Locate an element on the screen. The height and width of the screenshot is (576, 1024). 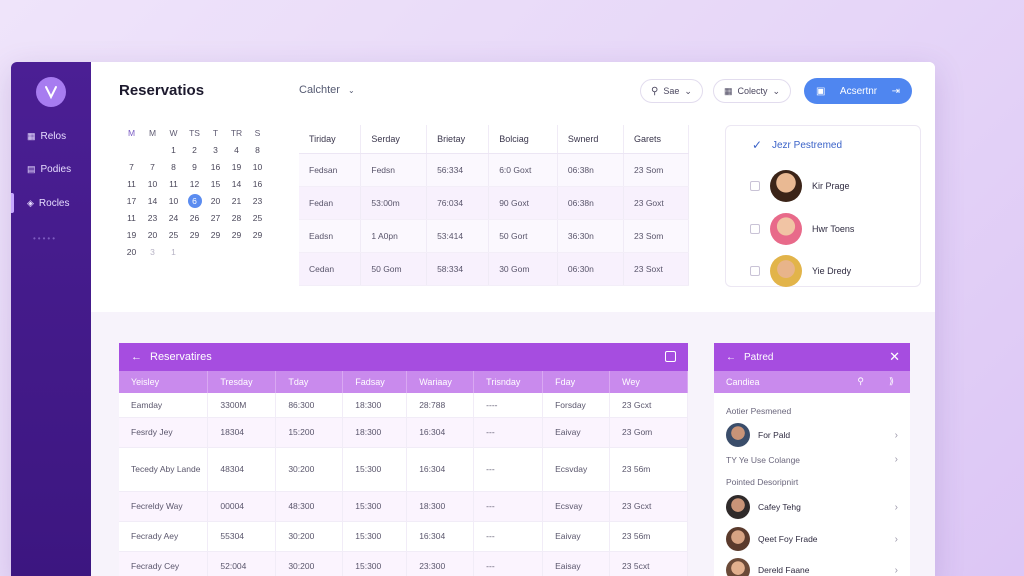
calendar-day: 21 is located at coordinates (236, 201).